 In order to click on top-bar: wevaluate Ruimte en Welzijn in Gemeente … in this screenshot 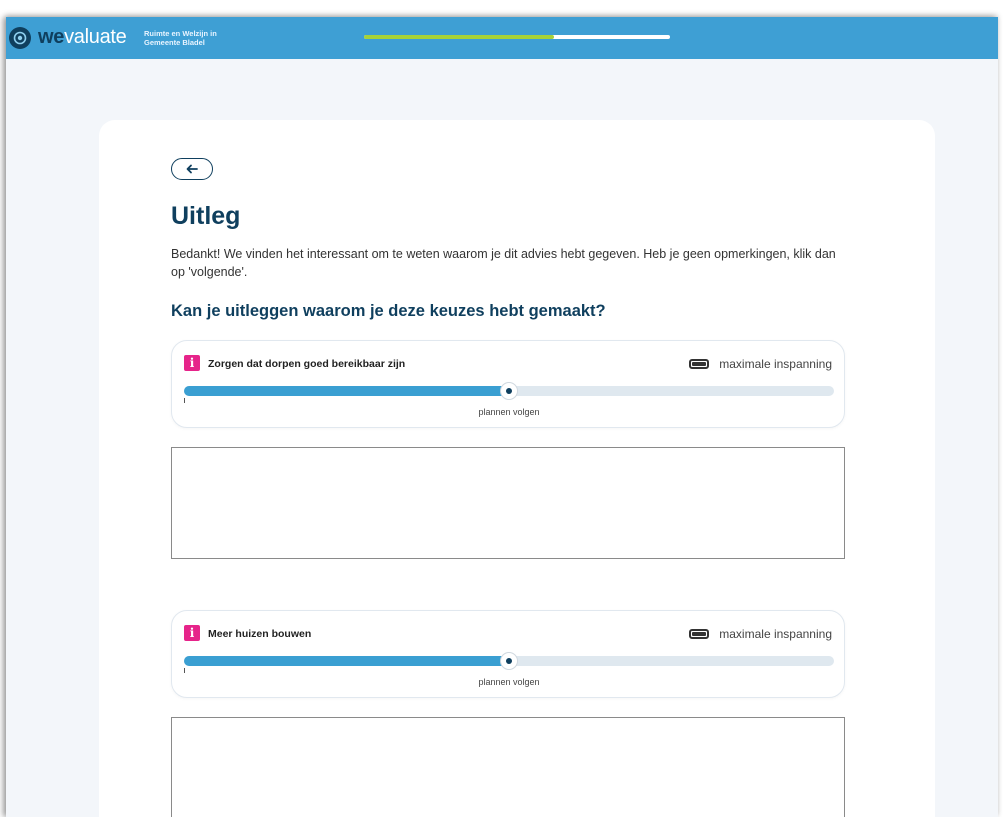, I will do `click(502, 38)`.